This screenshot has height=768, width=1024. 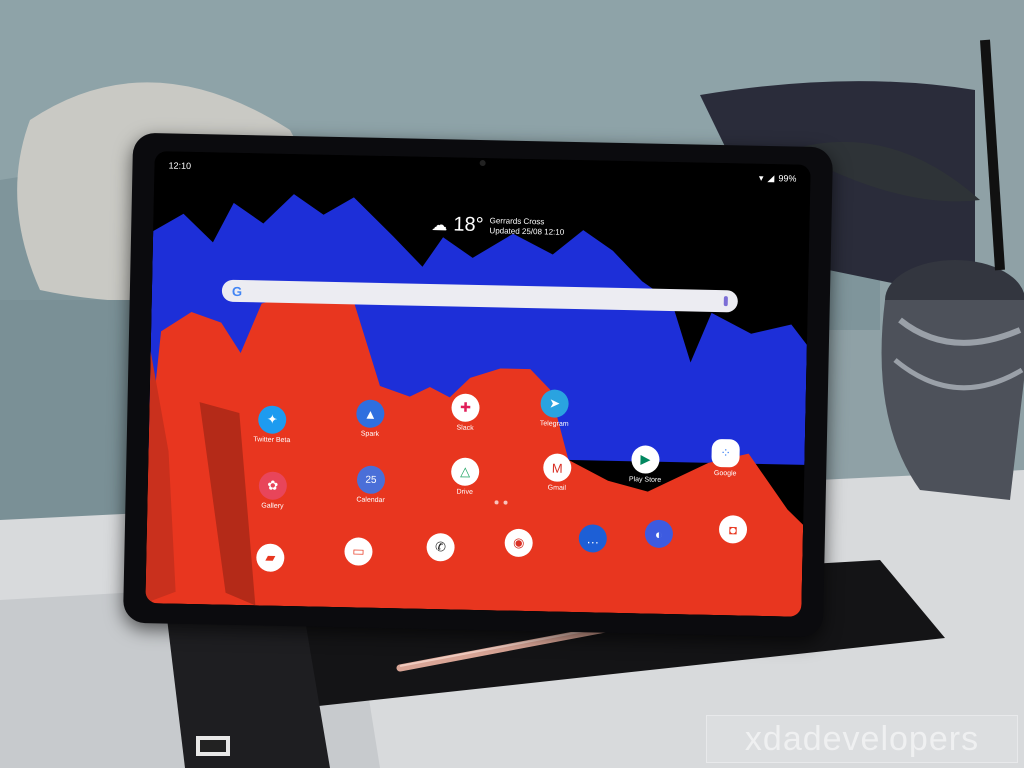 I want to click on spark-icon: ▲, so click(x=370, y=414).